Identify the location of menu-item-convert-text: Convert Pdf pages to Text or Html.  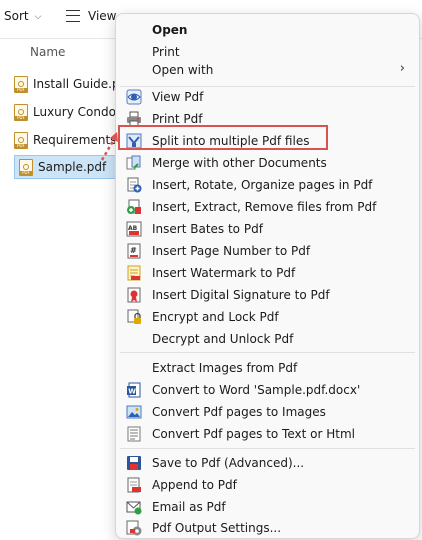
(267, 434).